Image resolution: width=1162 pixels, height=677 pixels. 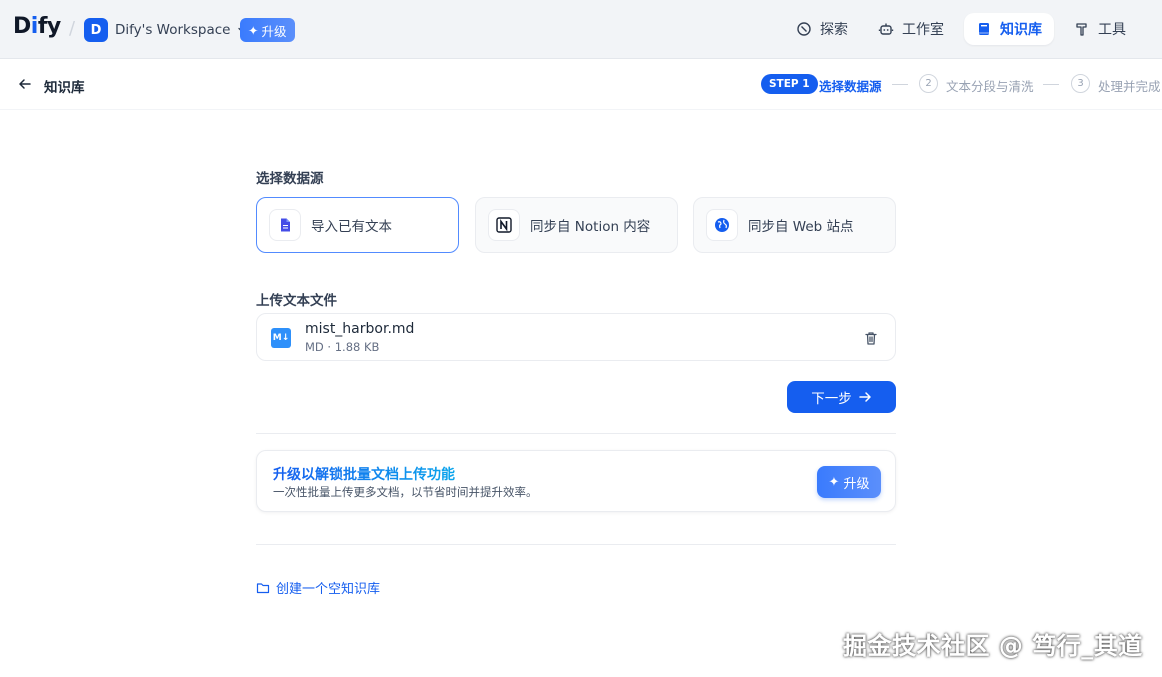 What do you see at coordinates (360, 329) in the screenshot?
I see `file-name: mist_harbor.md` at bounding box center [360, 329].